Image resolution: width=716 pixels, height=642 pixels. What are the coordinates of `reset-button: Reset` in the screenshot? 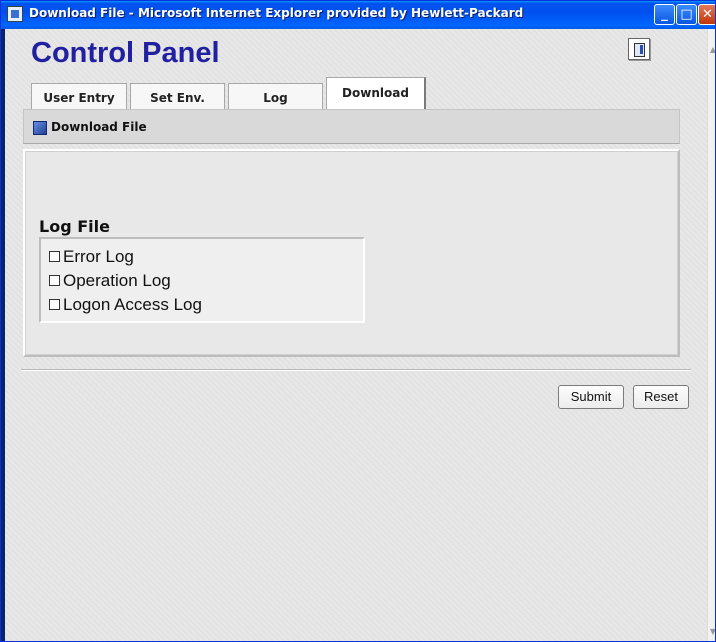 It's located at (661, 397).